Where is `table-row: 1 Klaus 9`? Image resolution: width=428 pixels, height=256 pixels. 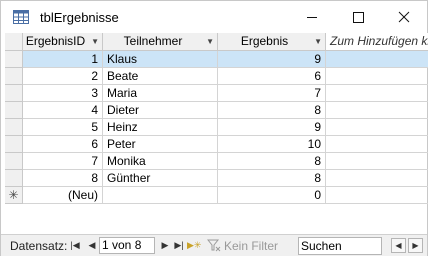 table-row: 1 Klaus 9 is located at coordinates (216, 59).